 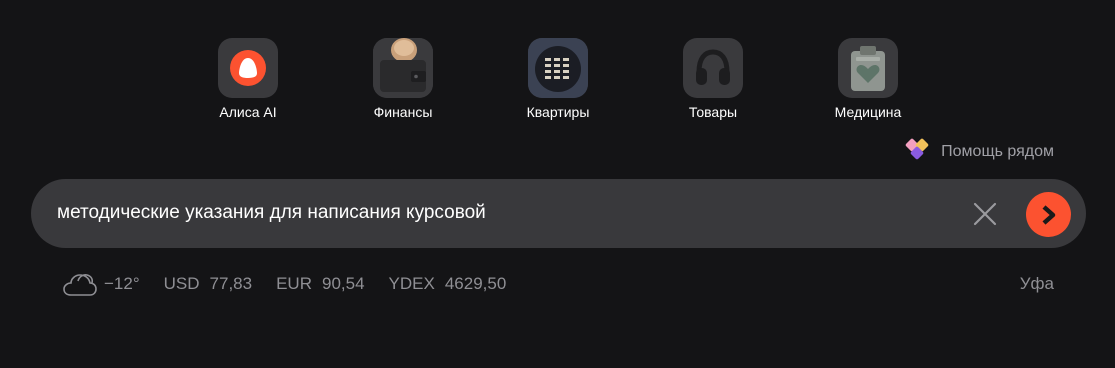 What do you see at coordinates (997, 151) in the screenshot?
I see `help-nearby-label: Помощь рядом` at bounding box center [997, 151].